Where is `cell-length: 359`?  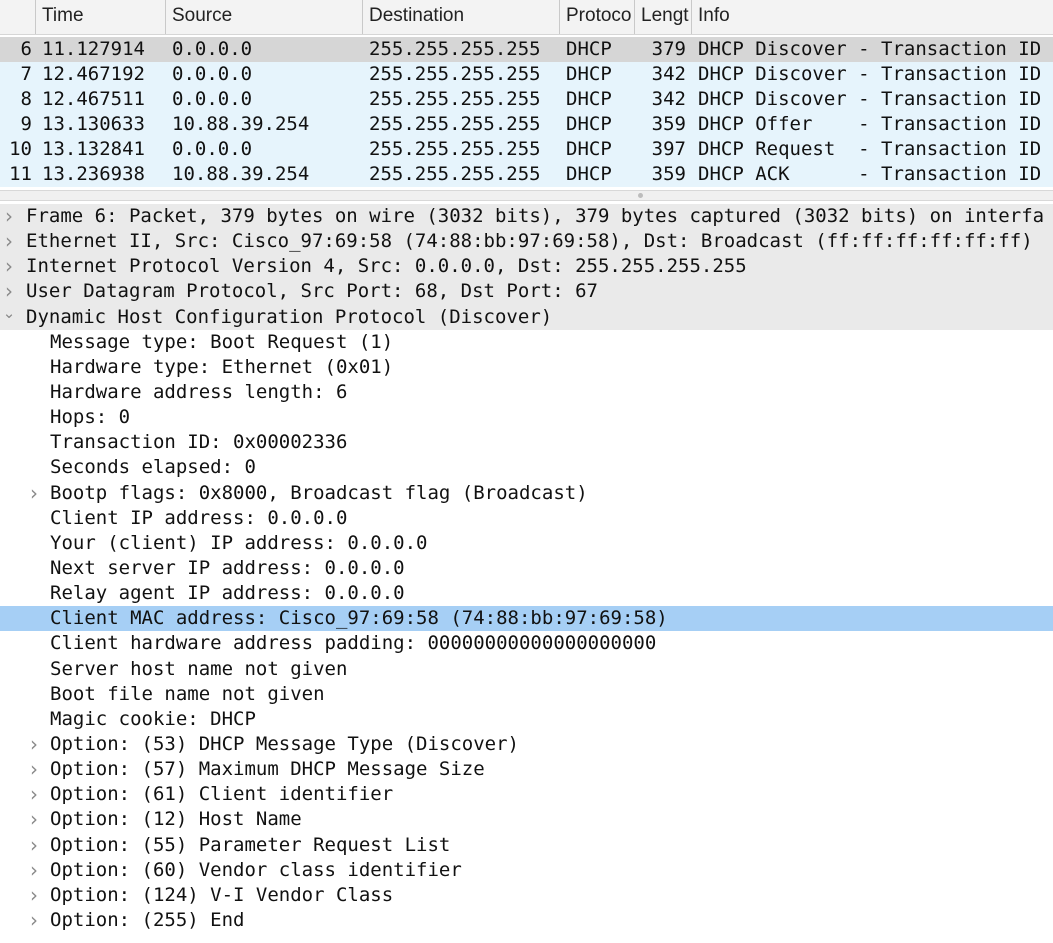 cell-length: 359 is located at coordinates (668, 124).